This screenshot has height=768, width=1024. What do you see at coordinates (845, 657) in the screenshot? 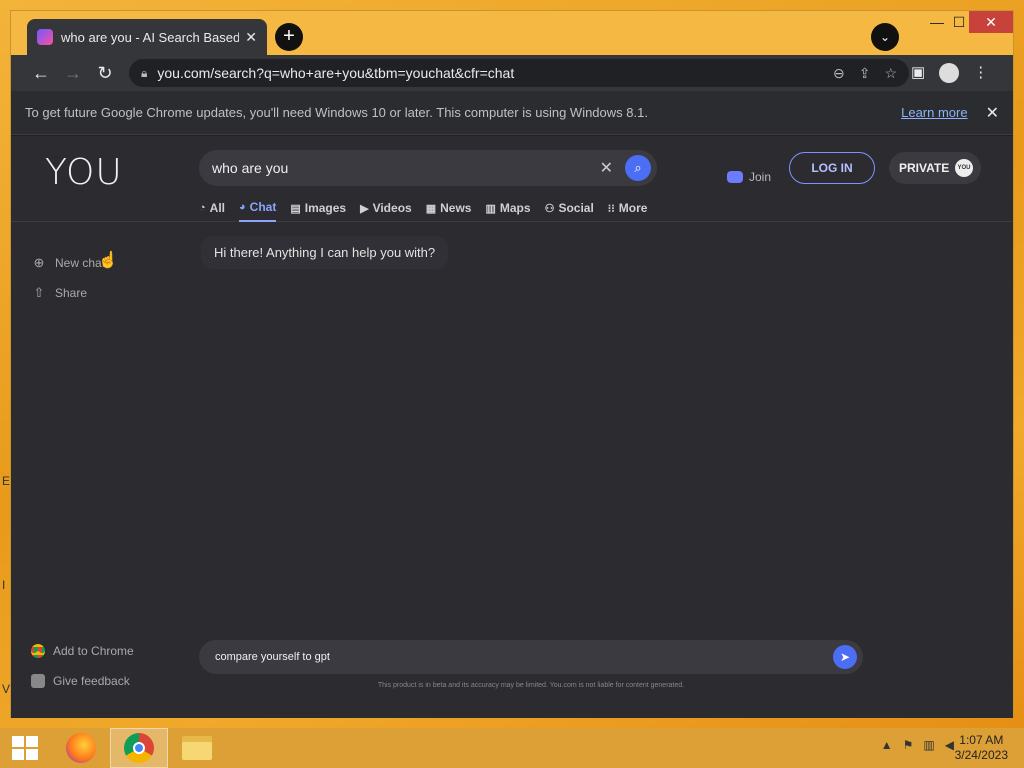
I see `send-icon: ➤` at bounding box center [845, 657].